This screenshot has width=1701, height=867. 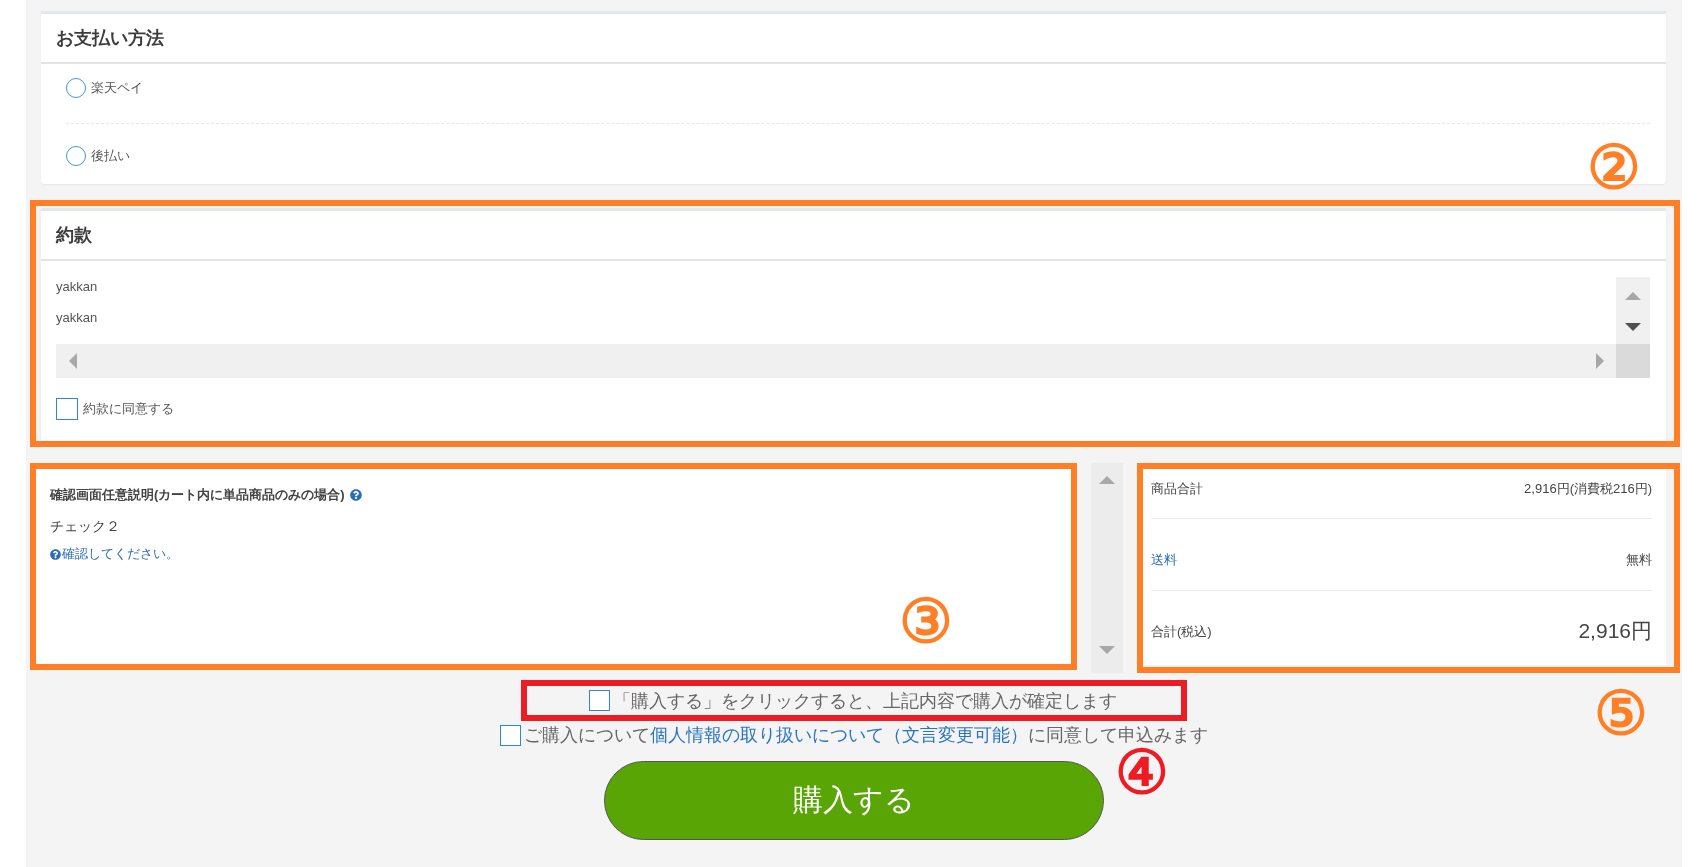 I want to click on radio-label: 後払い, so click(x=110, y=156).